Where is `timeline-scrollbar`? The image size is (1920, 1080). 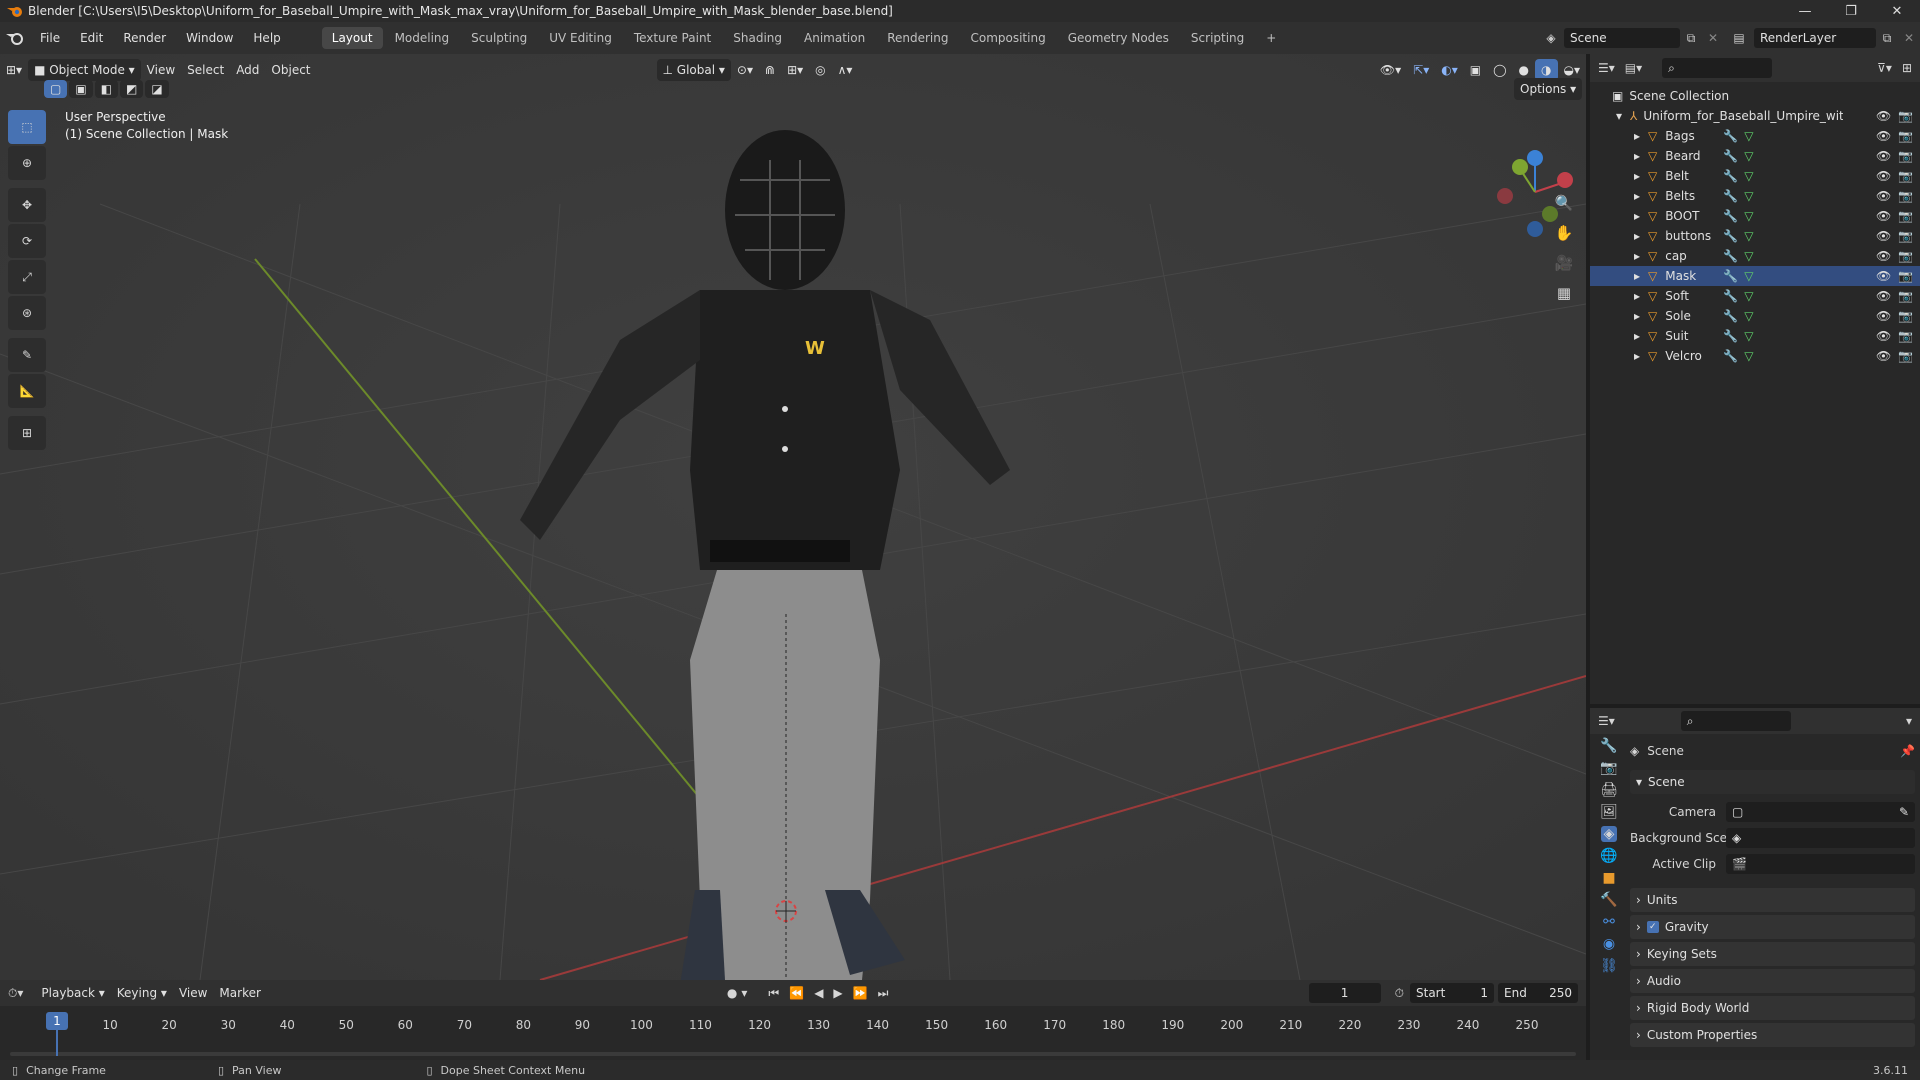
timeline-scrollbar is located at coordinates (793, 1054).